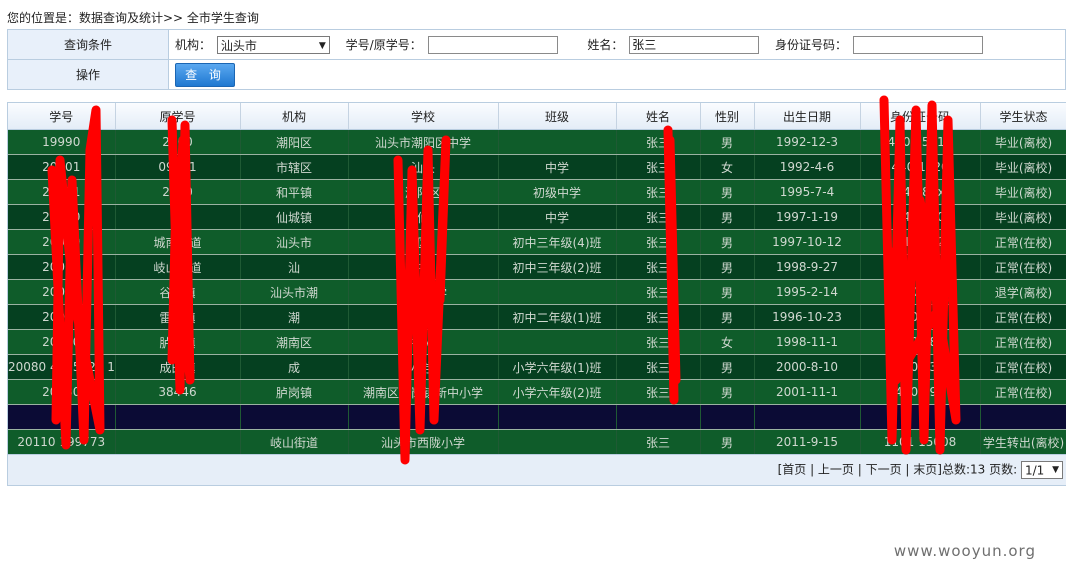 The height and width of the screenshot is (566, 1066). Describe the element at coordinates (860, 470) in the screenshot. I see `pager-links: [首页 | 上一页 | 下一页 | 末页]` at that location.